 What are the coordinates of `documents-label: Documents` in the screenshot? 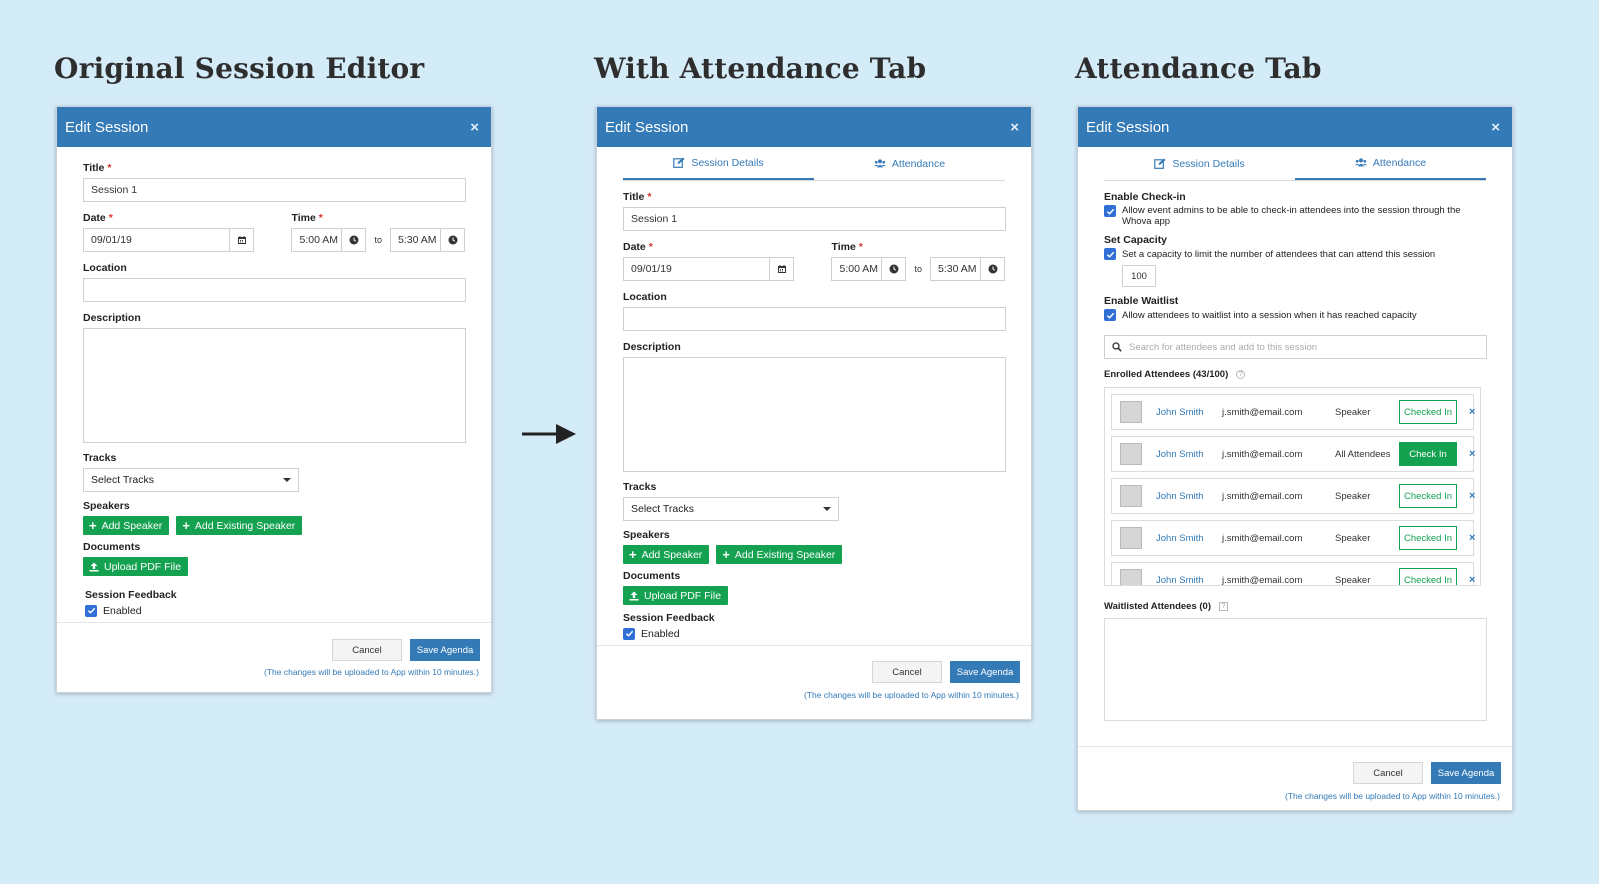 It's located at (652, 576).